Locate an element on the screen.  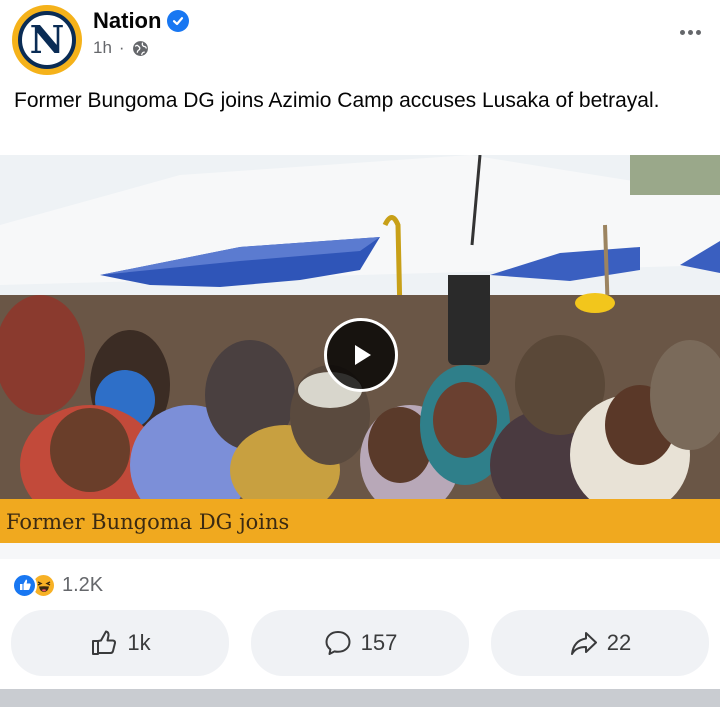
play-icon is located at coordinates (363, 355).